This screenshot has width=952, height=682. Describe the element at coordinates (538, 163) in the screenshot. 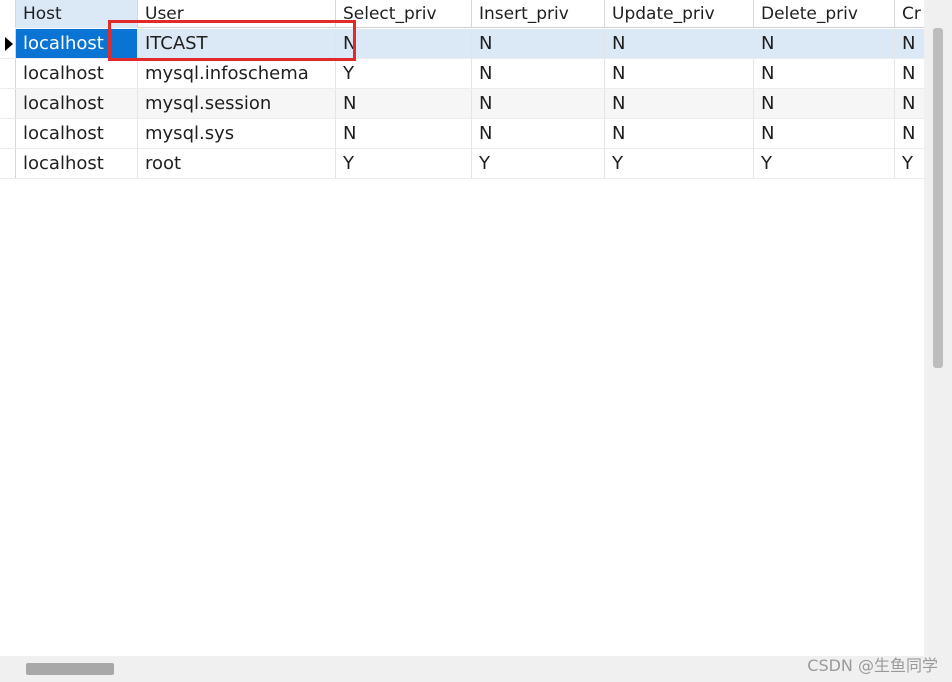

I see `cell-insert-priv: Y` at that location.